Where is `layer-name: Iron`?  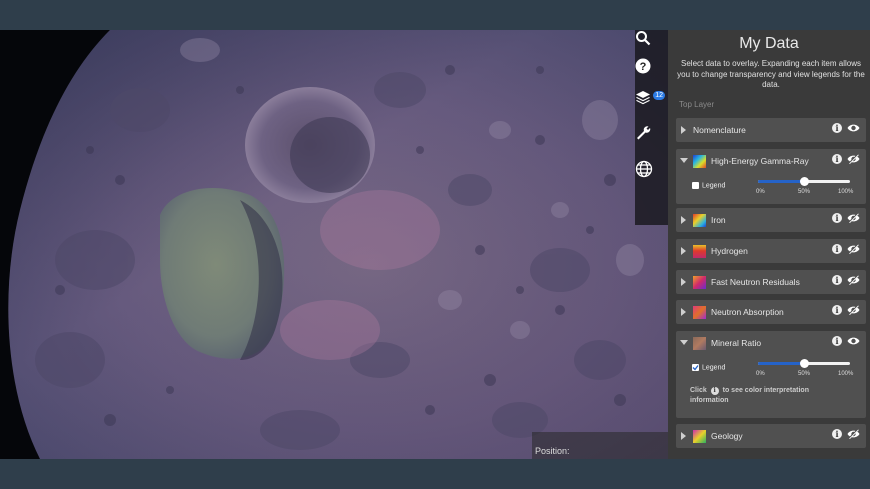
layer-name: Iron is located at coordinates (718, 220).